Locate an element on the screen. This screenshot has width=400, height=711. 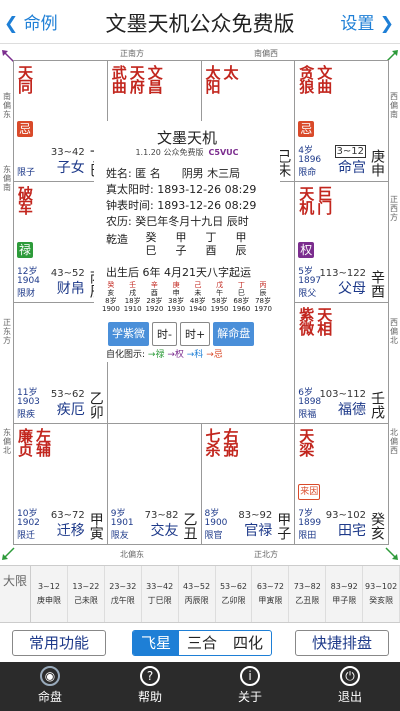
direction-label: 北偏西 is located at coordinates (394, 441).